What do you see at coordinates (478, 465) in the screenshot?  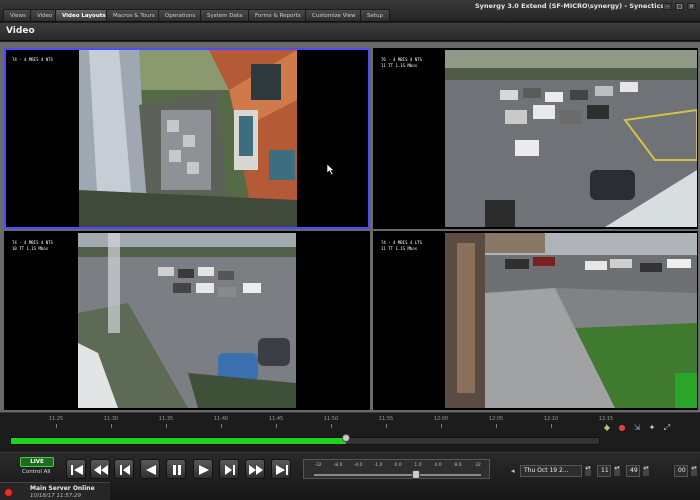 I see `speed-label: 32` at bounding box center [478, 465].